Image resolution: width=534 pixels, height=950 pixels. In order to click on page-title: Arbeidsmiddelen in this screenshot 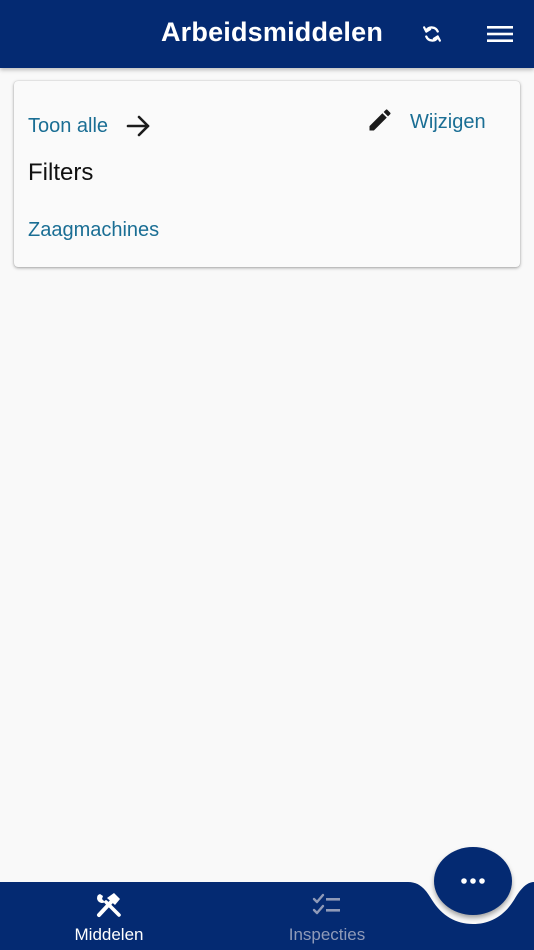, I will do `click(272, 32)`.